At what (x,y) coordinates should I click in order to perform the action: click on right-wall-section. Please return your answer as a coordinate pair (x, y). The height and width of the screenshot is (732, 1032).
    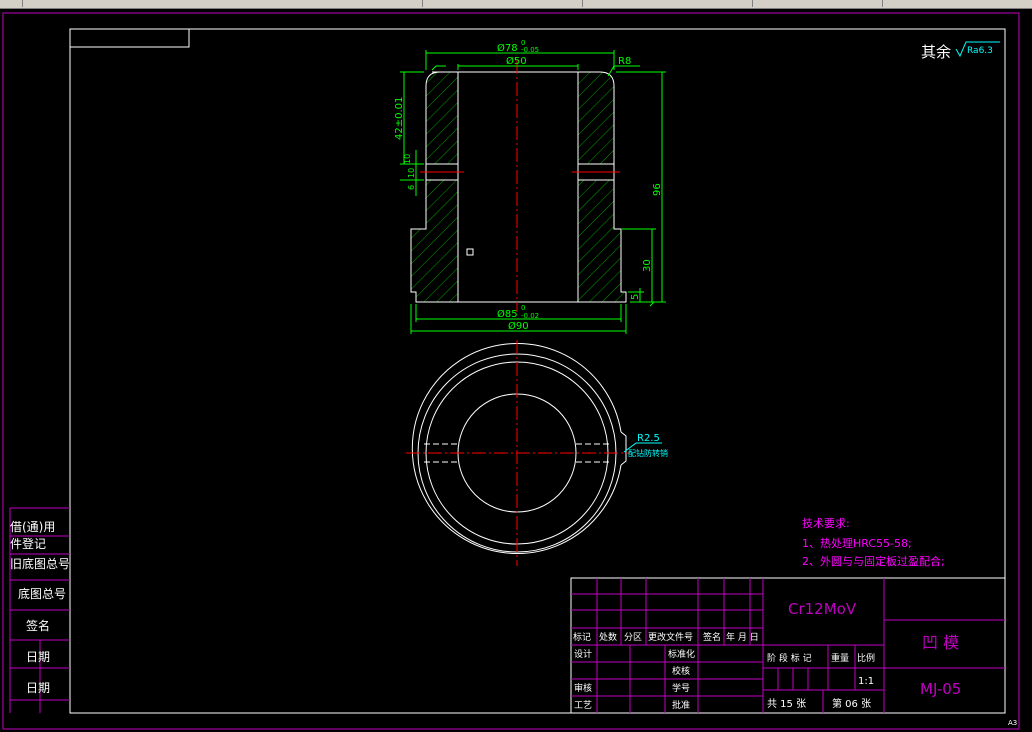
    Looking at the image, I should click on (602, 187).